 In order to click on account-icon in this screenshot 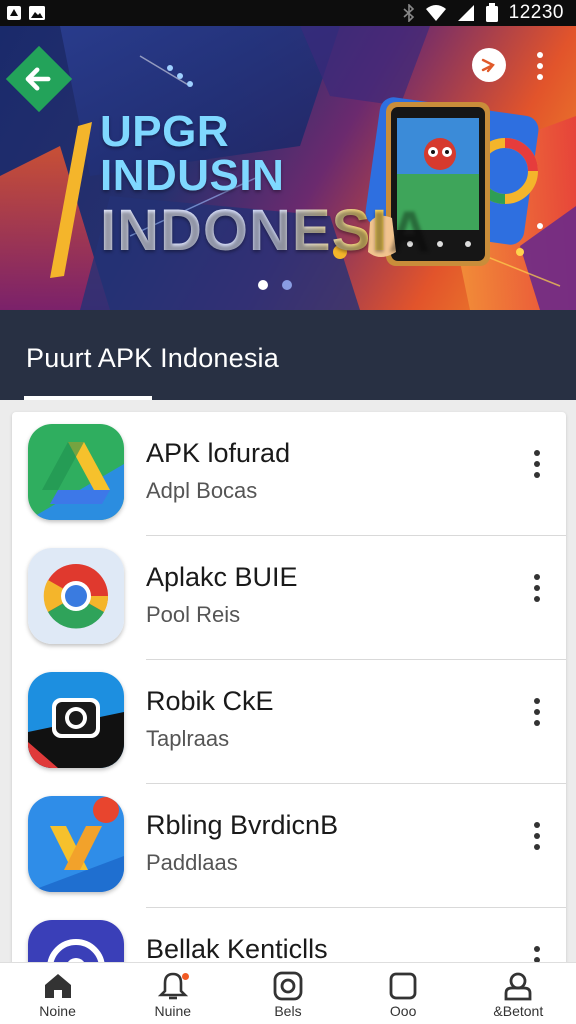, I will do `click(518, 986)`.